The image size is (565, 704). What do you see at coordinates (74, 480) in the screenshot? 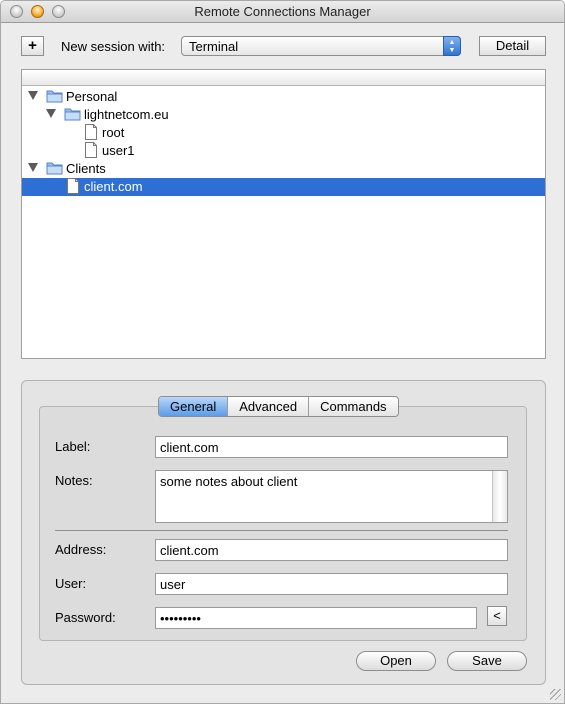
I see `notes-caption: Notes:` at bounding box center [74, 480].